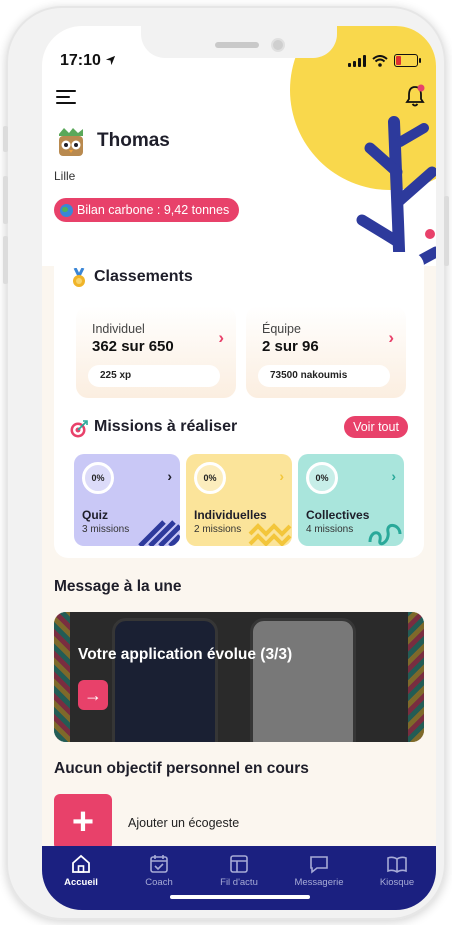 Image resolution: width=452 pixels, height=925 pixels. Describe the element at coordinates (183, 823) in the screenshot. I see `add-ecogesture-label: Ajouter un écogeste` at that location.